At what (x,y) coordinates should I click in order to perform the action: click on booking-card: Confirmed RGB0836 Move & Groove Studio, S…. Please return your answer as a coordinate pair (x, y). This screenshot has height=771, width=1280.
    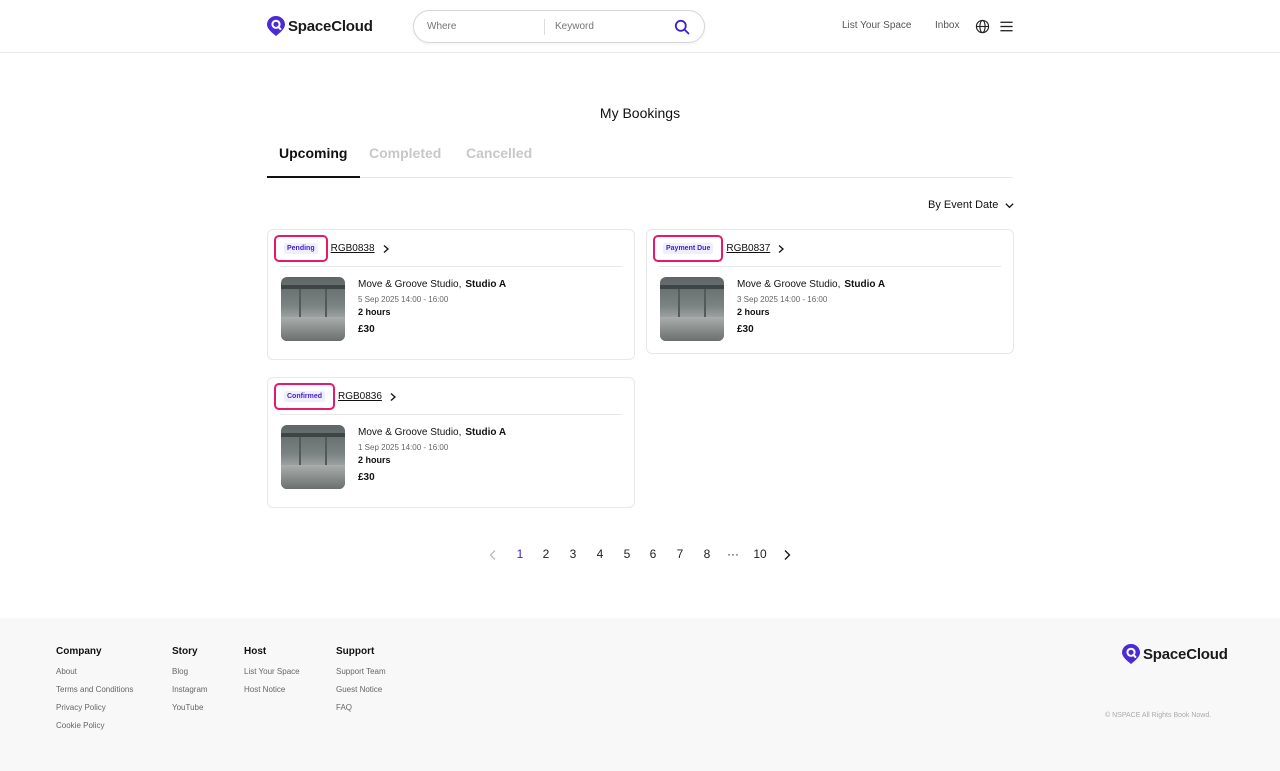
    Looking at the image, I should click on (451, 442).